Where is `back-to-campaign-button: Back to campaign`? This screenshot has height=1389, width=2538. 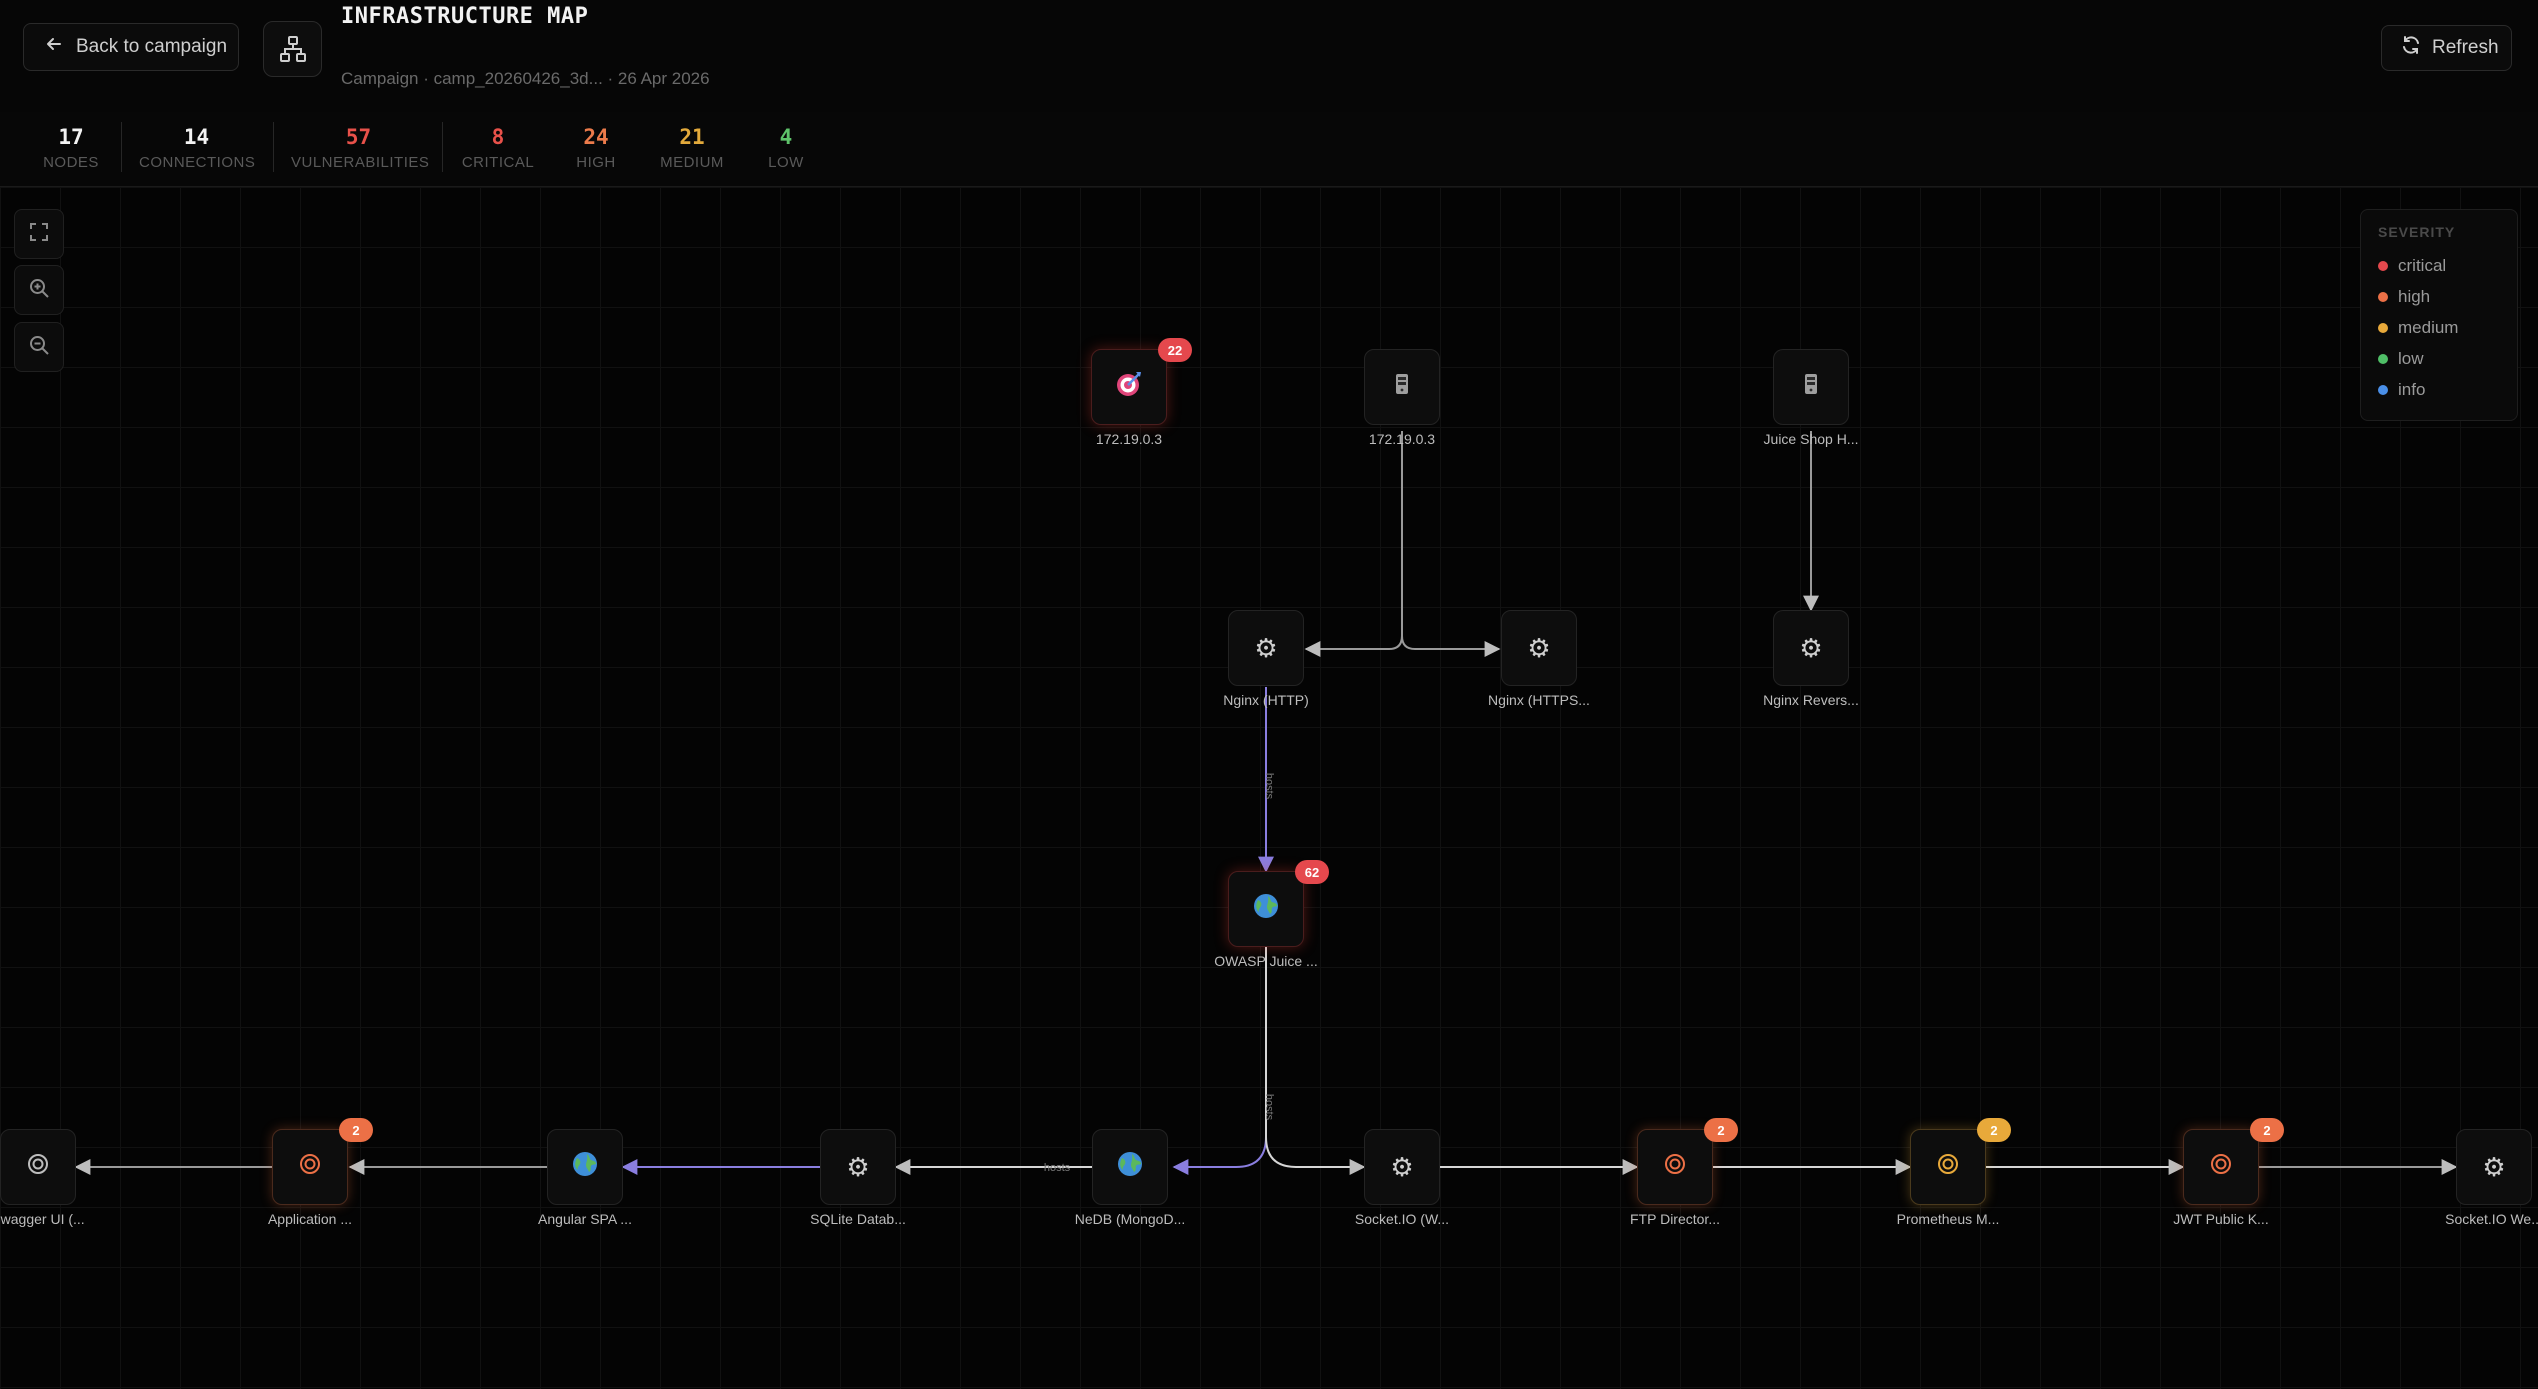
back-to-campaign-button: Back to campaign is located at coordinates (131, 47).